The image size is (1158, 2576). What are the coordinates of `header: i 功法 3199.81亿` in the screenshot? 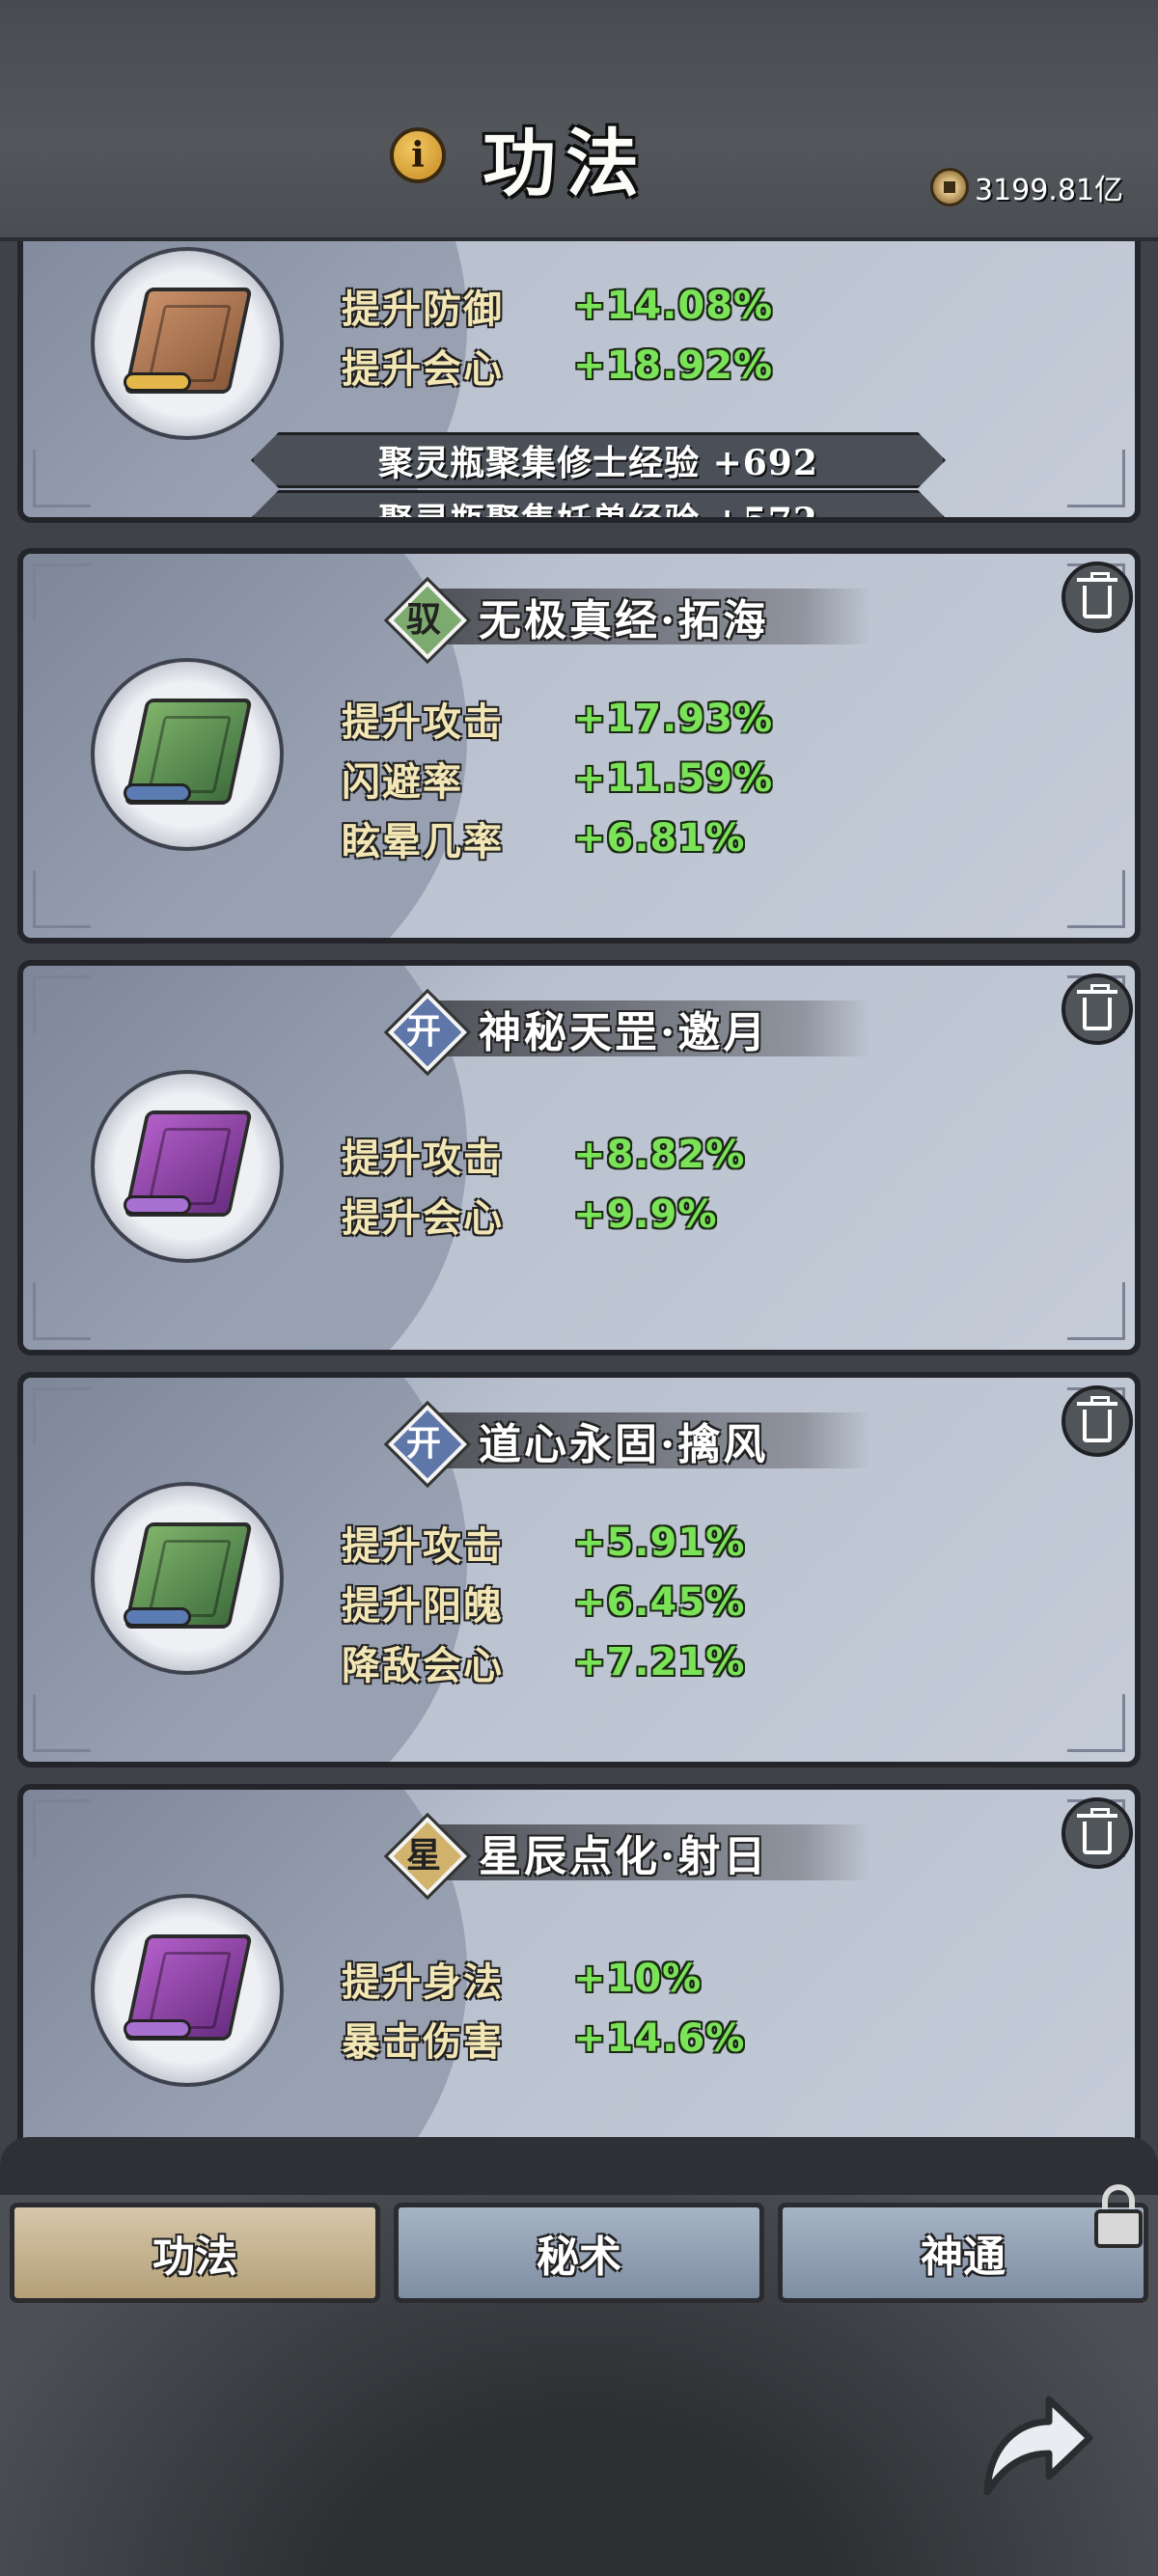 It's located at (579, 121).